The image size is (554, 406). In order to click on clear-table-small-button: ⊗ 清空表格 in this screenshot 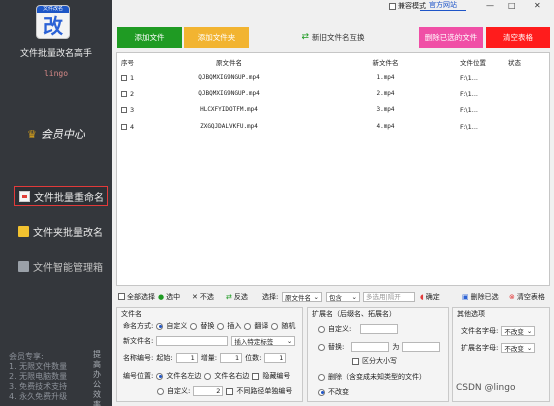, I will do `click(527, 296)`.